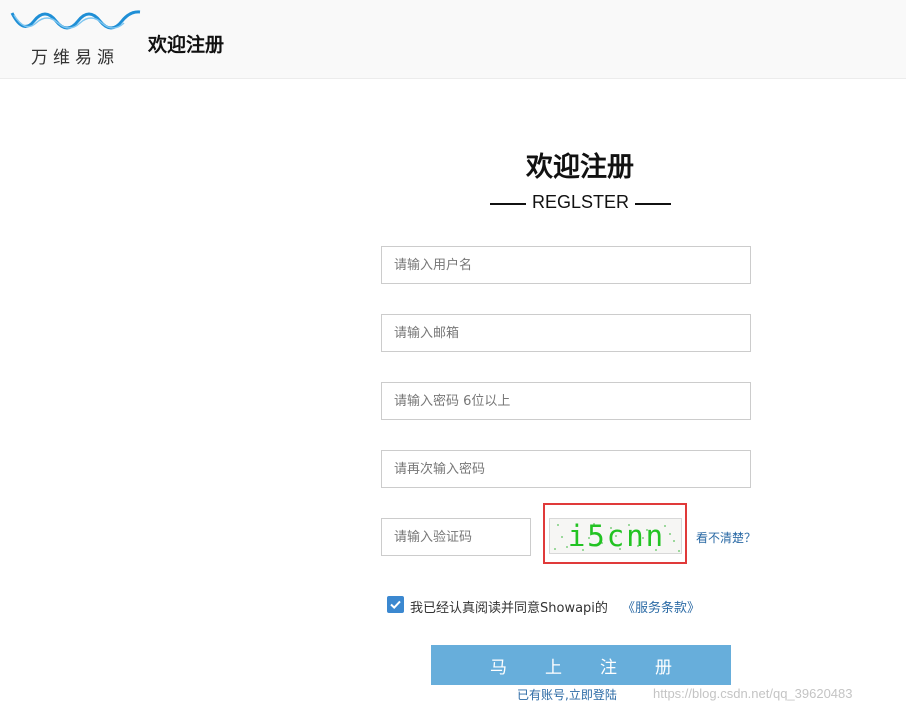 The image size is (906, 712). What do you see at coordinates (581, 665) in the screenshot?
I see `register-button: 马上注册` at bounding box center [581, 665].